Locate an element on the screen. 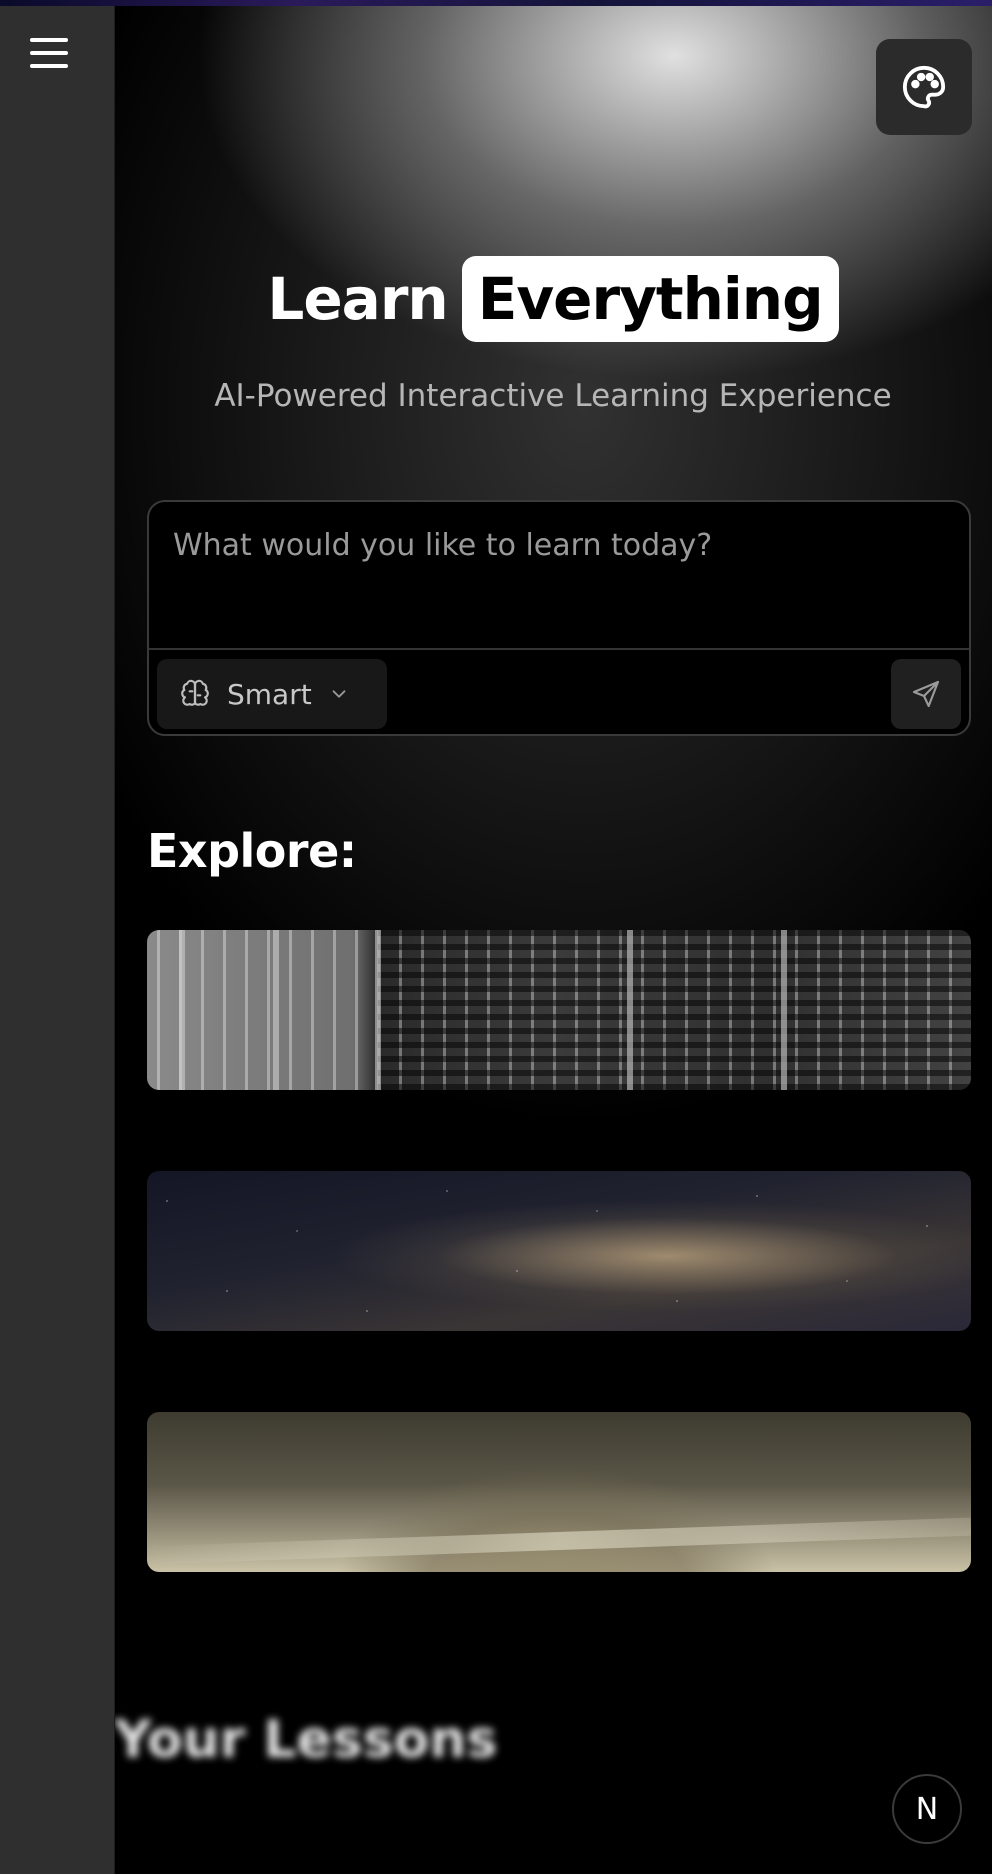 Image resolution: width=992 pixels, height=1874 pixels. explore-card-computer is located at coordinates (559, 1010).